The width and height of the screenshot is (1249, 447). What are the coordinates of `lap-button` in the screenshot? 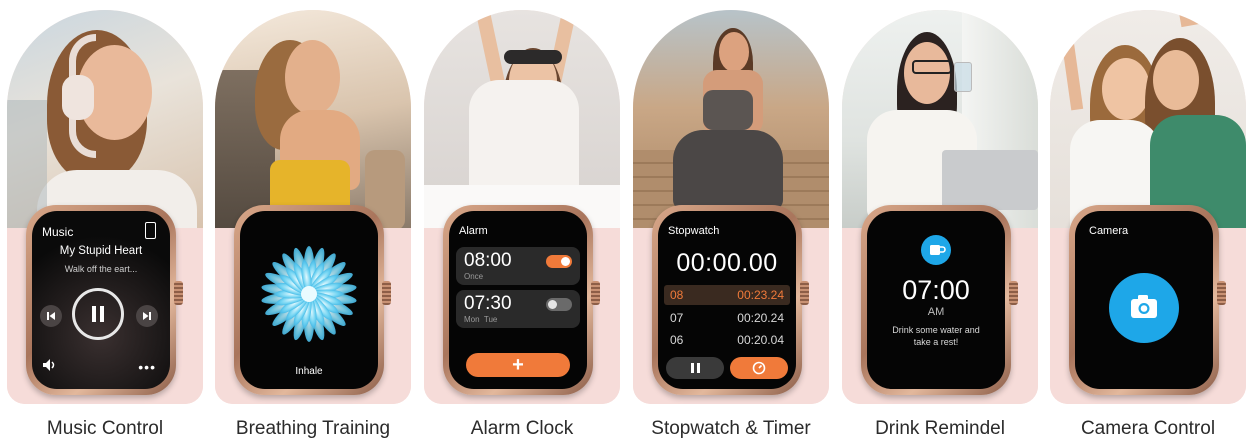 It's located at (759, 368).